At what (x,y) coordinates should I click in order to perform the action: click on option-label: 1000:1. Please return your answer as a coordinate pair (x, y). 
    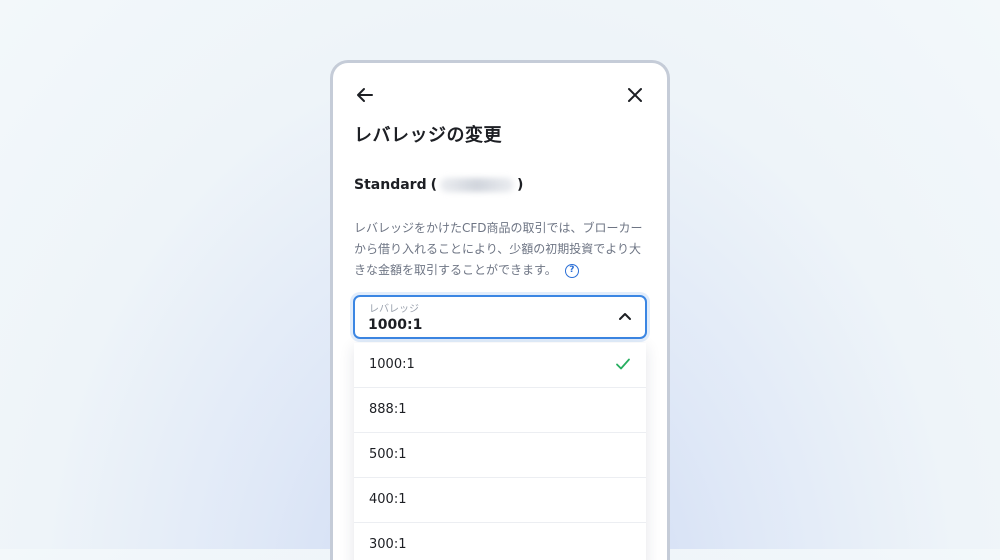
    Looking at the image, I should click on (392, 364).